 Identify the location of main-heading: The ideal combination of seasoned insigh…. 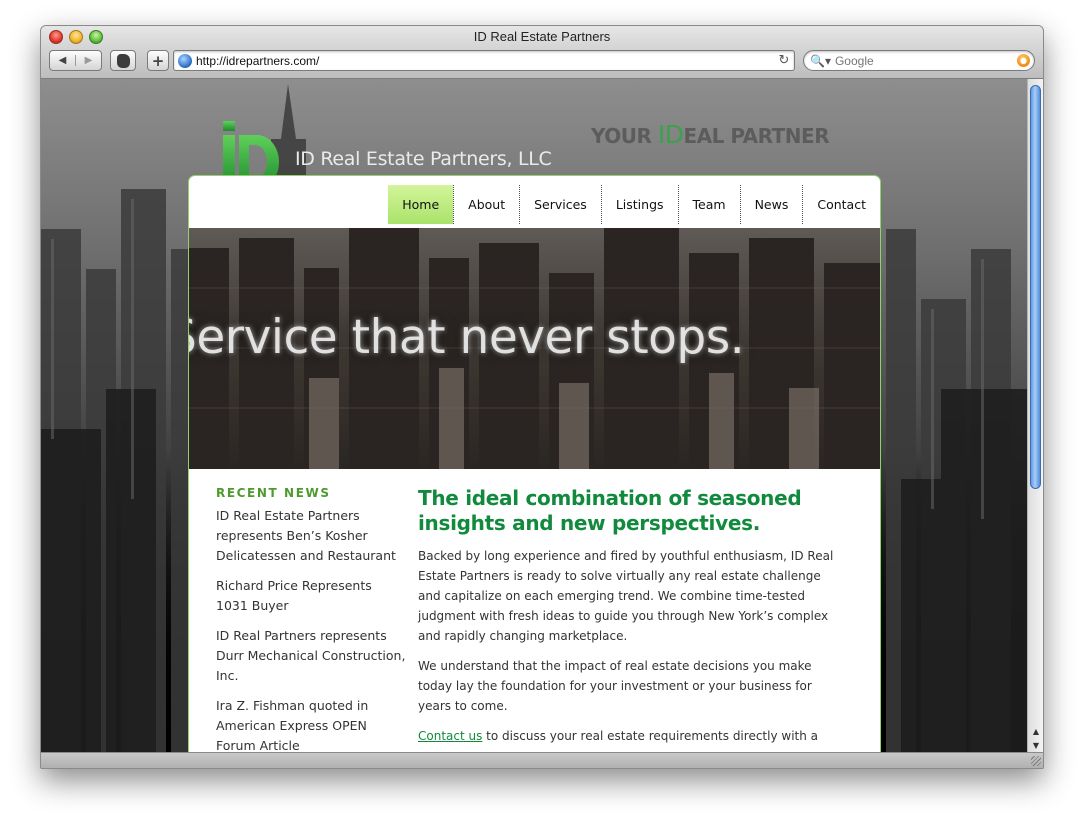
(610, 510).